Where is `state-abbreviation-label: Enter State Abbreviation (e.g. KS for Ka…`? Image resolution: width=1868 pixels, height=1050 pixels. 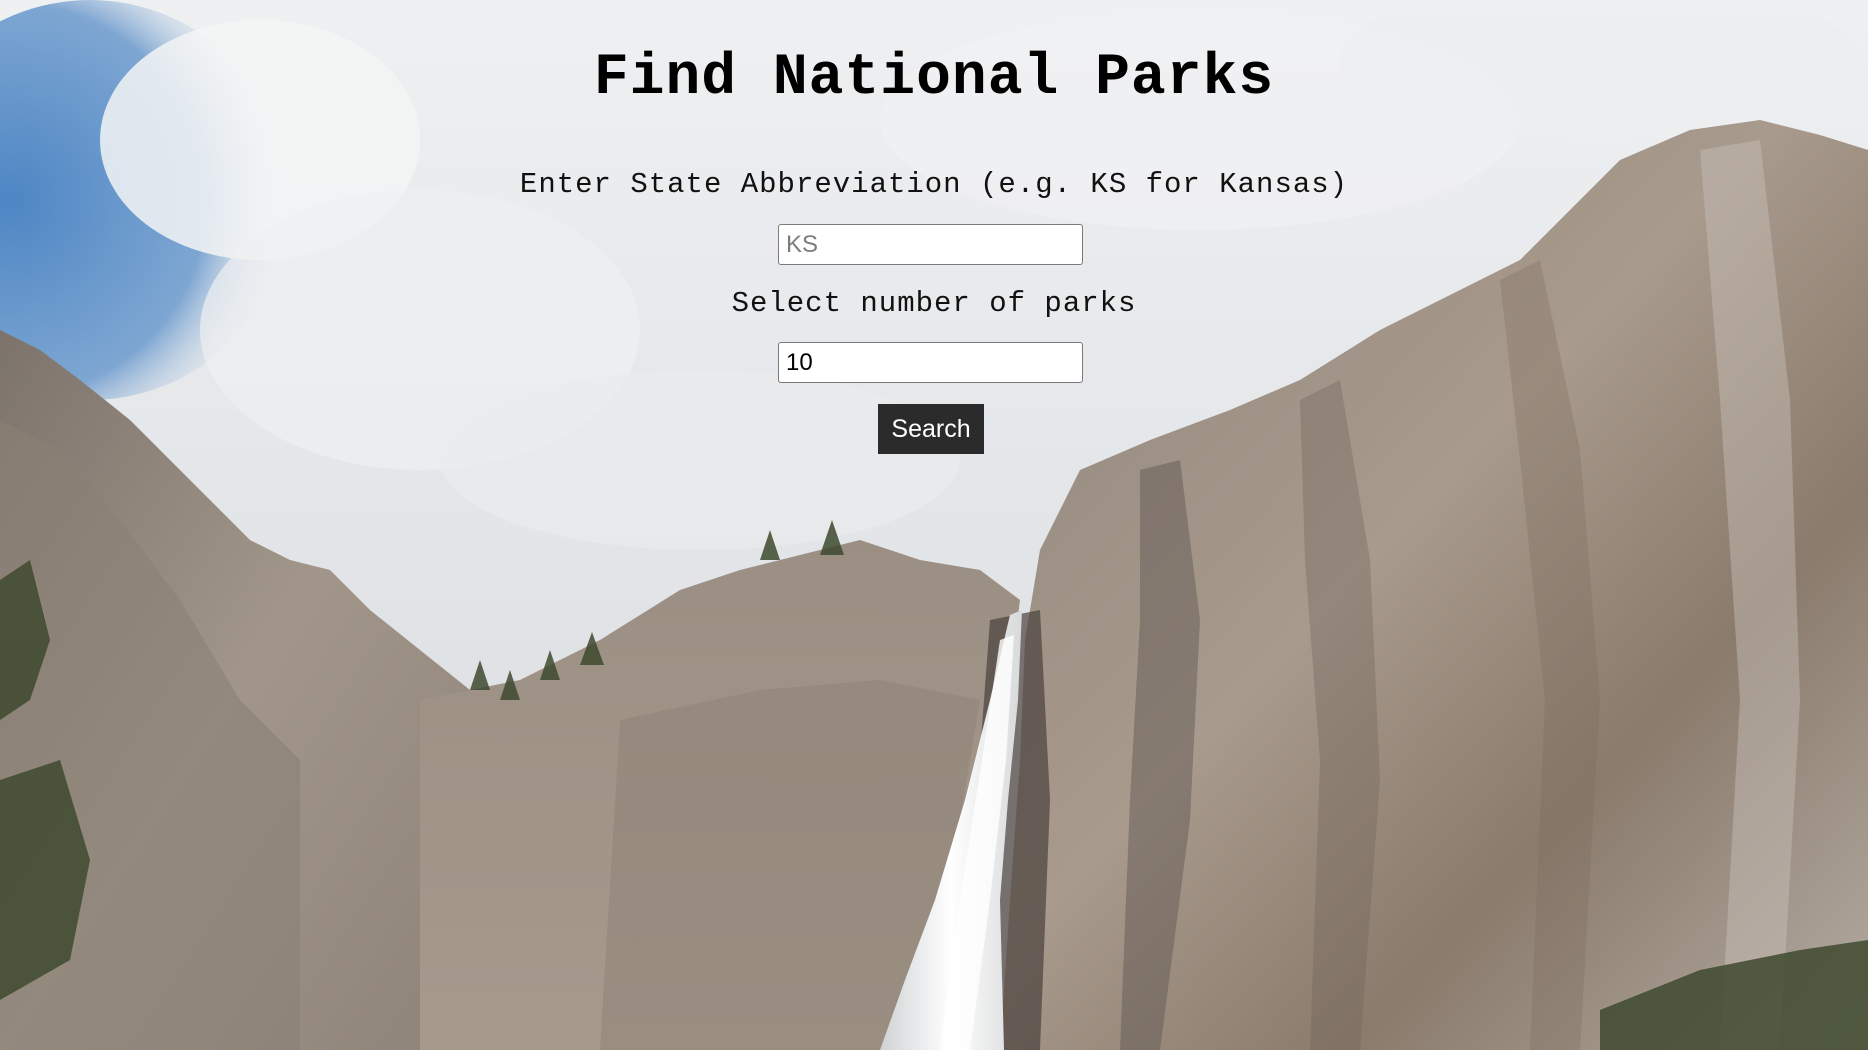
state-abbreviation-label: Enter State Abbreviation (e.g. KS for Ka… is located at coordinates (934, 184).